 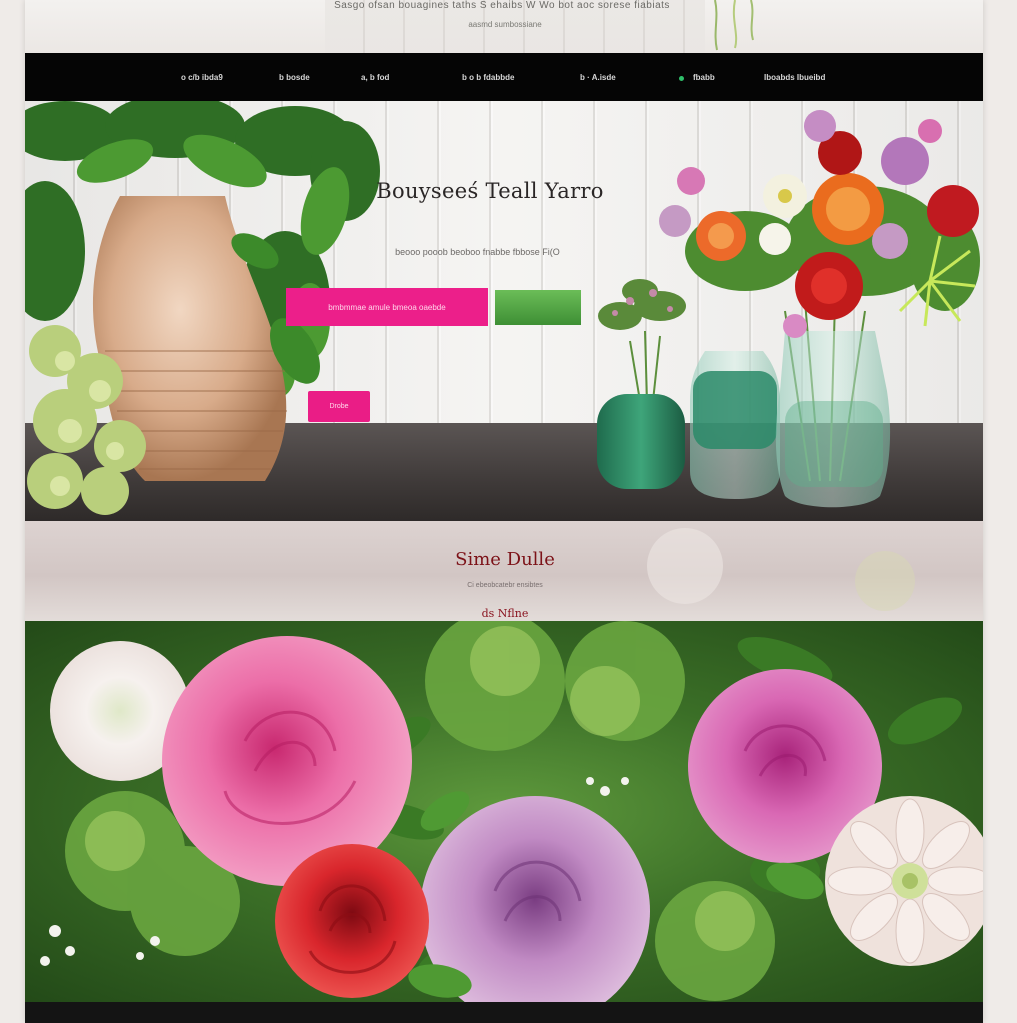 I want to click on section-subtitle: Ci ebeobcatebr ensibtes, so click(x=505, y=585).